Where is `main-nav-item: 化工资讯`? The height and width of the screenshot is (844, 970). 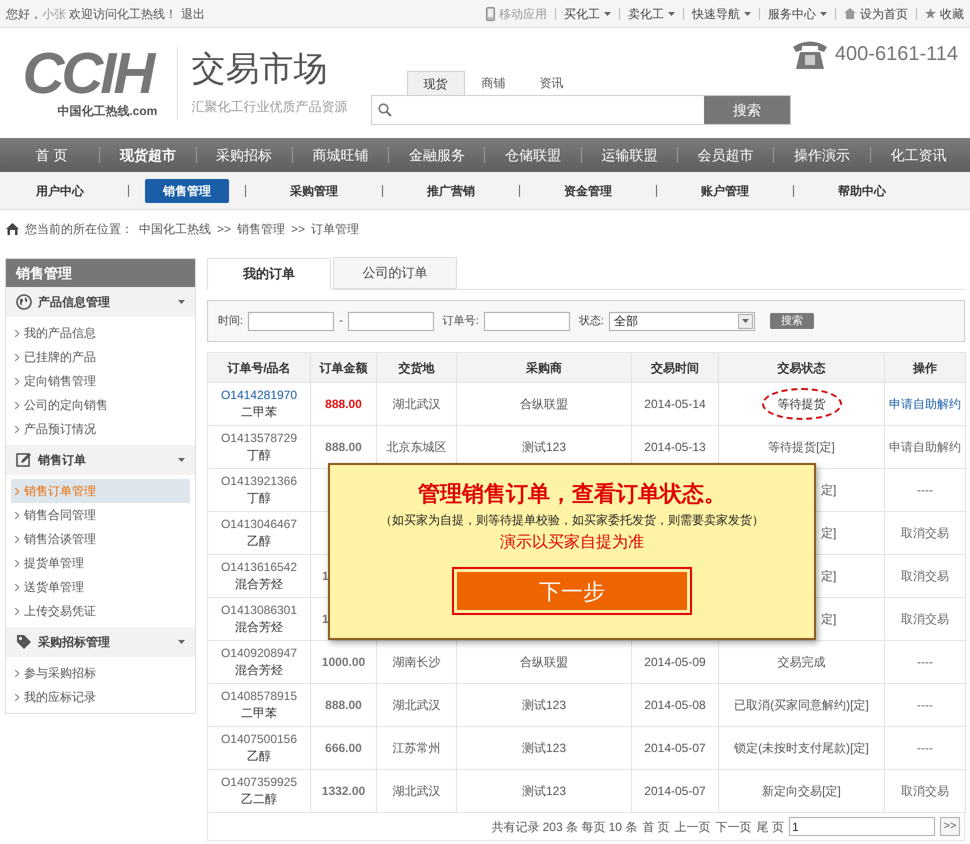
main-nav-item: 化工资讯 is located at coordinates (918, 155).